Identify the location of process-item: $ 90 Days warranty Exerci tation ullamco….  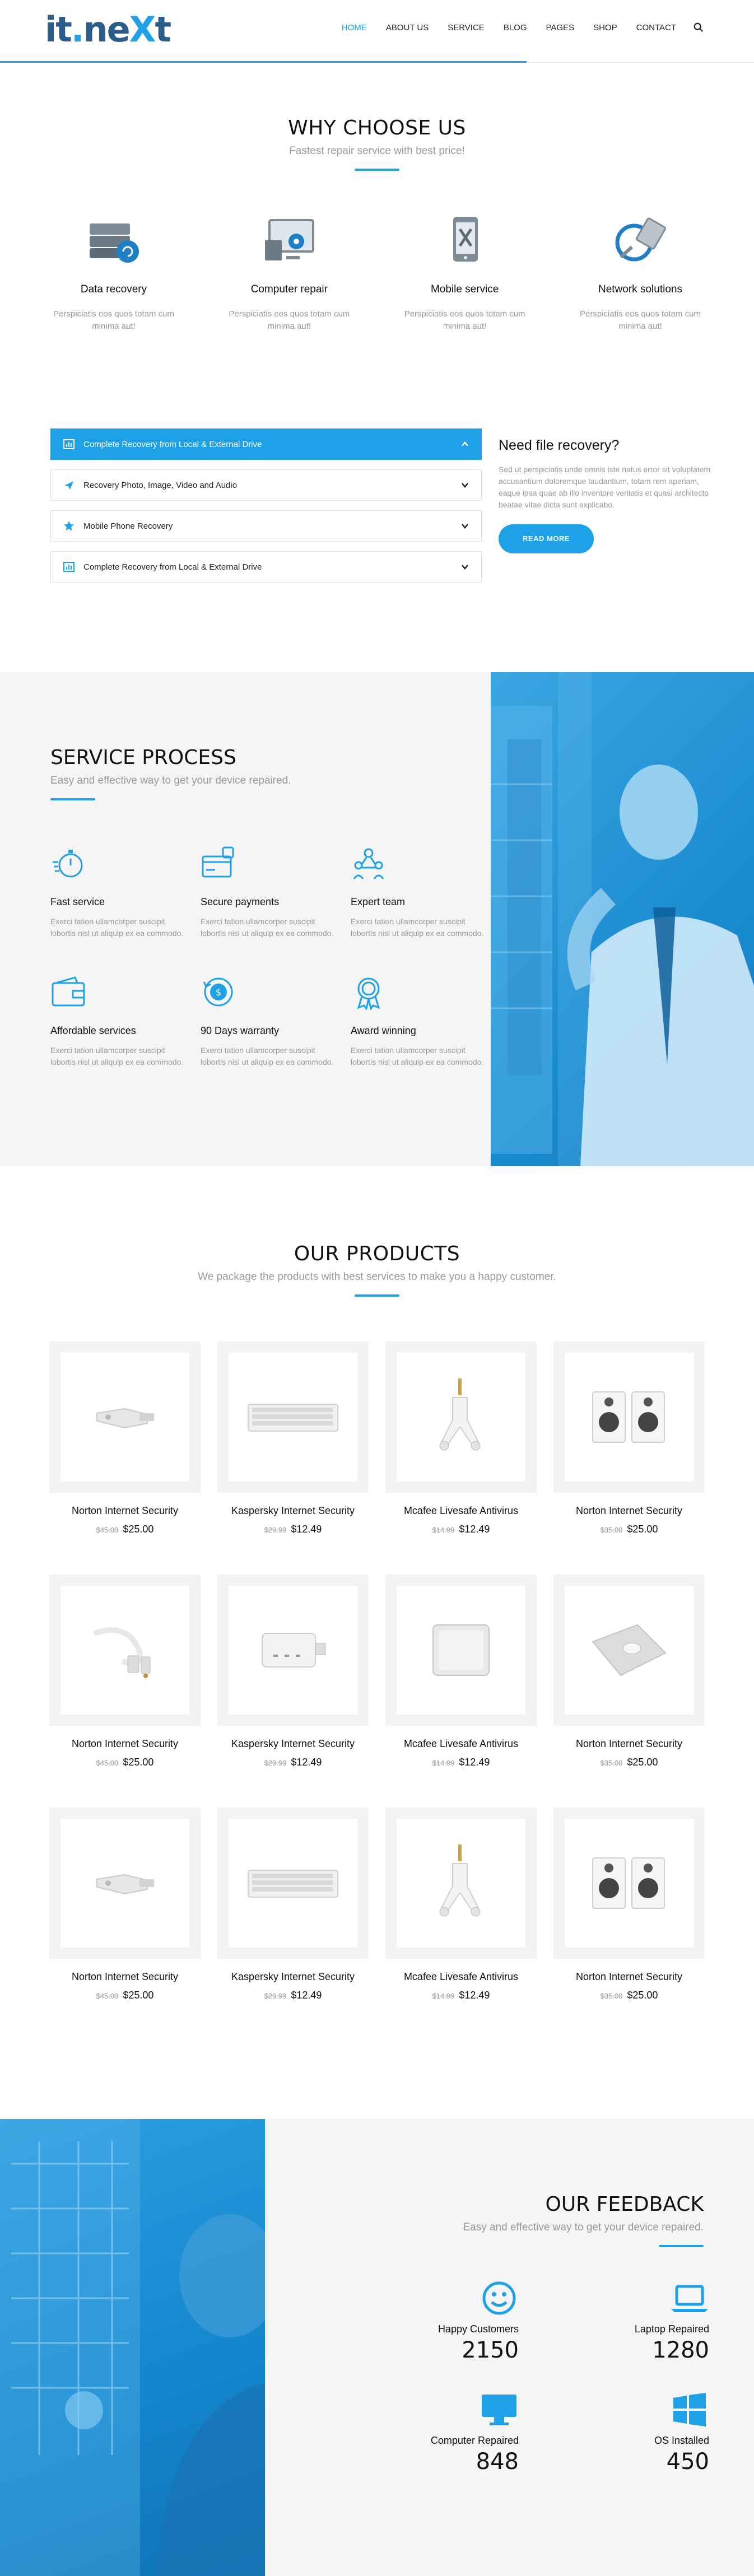
(276, 1021).